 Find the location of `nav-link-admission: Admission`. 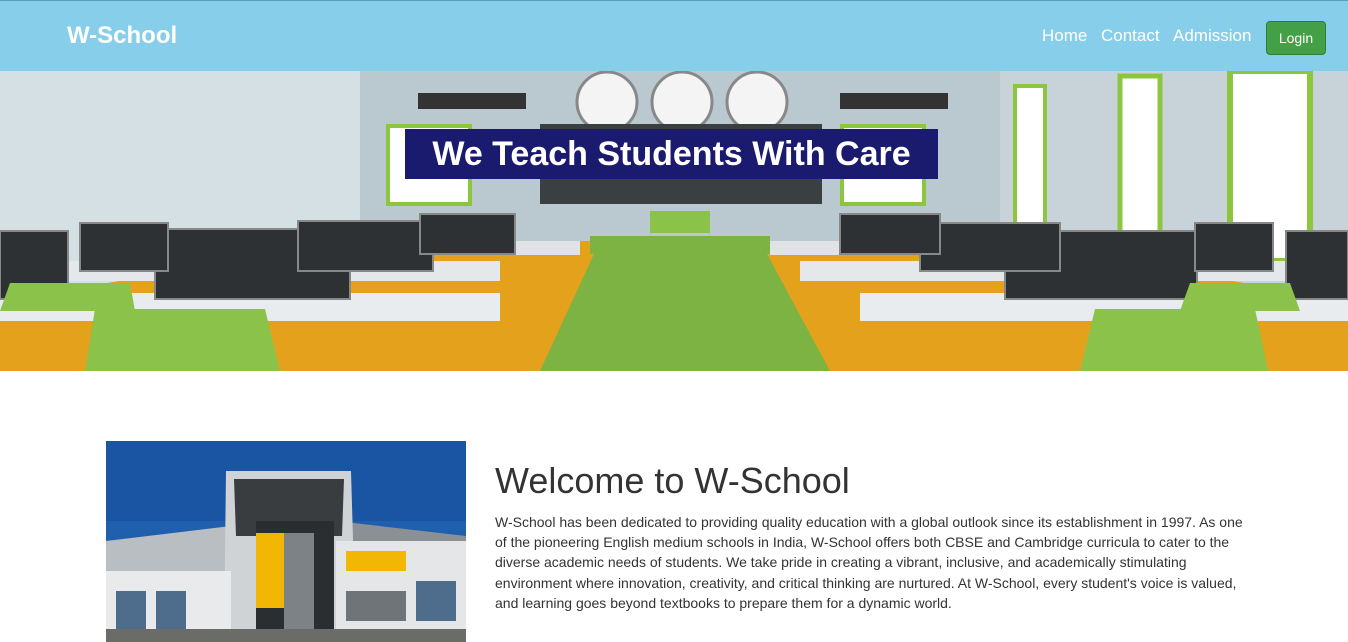

nav-link-admission: Admission is located at coordinates (1212, 36).